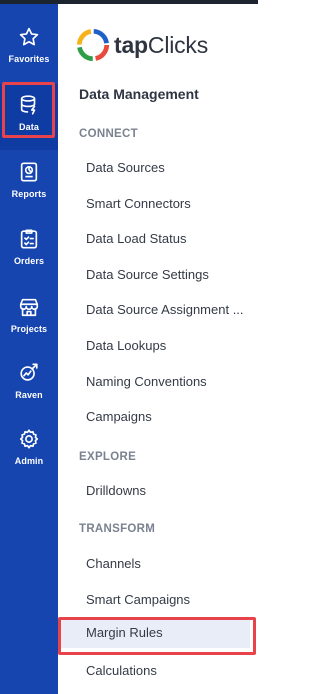 This screenshot has width=320, height=694. What do you see at coordinates (29, 59) in the screenshot?
I see `rail-label: Favorites` at bounding box center [29, 59].